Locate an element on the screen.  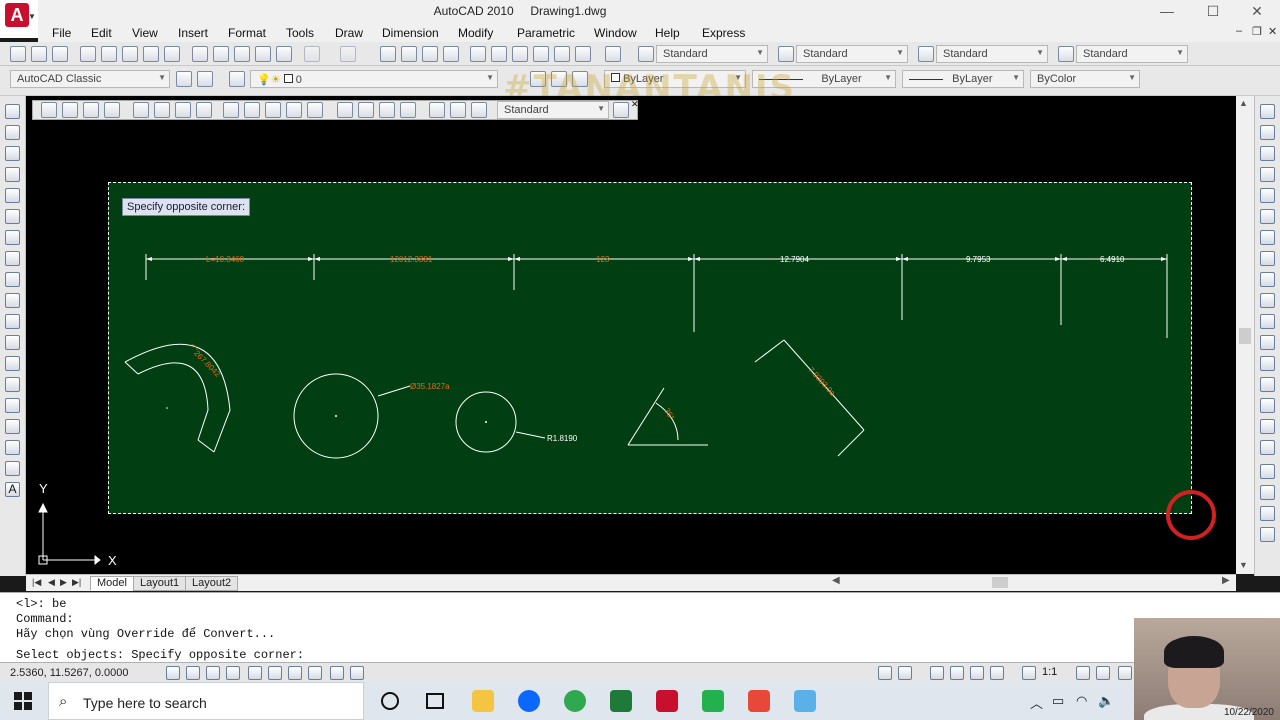
publish-icon is located at coordinates (130, 54).